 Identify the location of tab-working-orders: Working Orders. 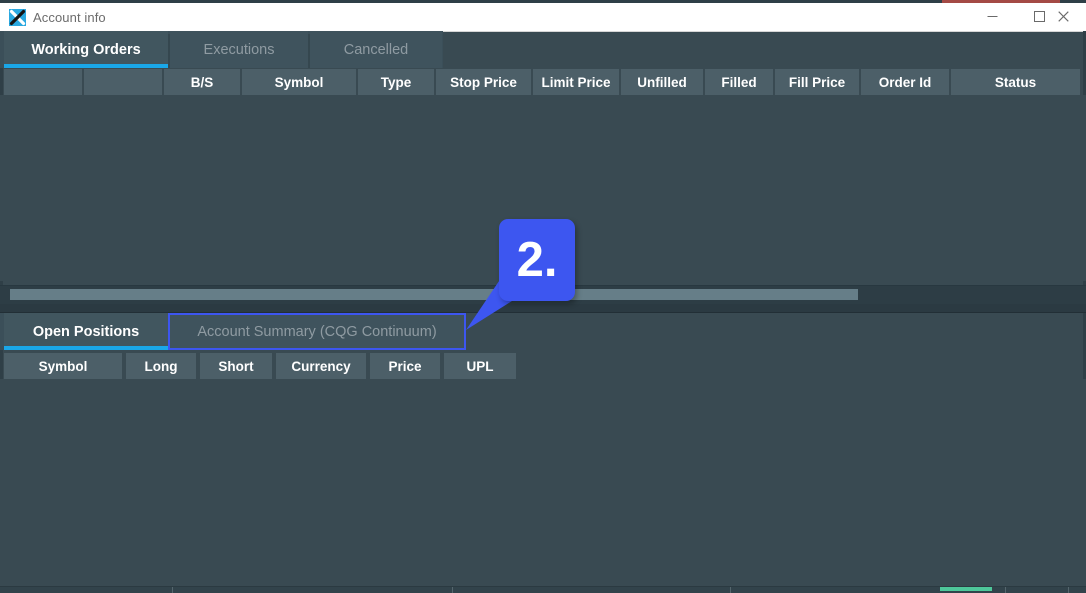
(86, 49).